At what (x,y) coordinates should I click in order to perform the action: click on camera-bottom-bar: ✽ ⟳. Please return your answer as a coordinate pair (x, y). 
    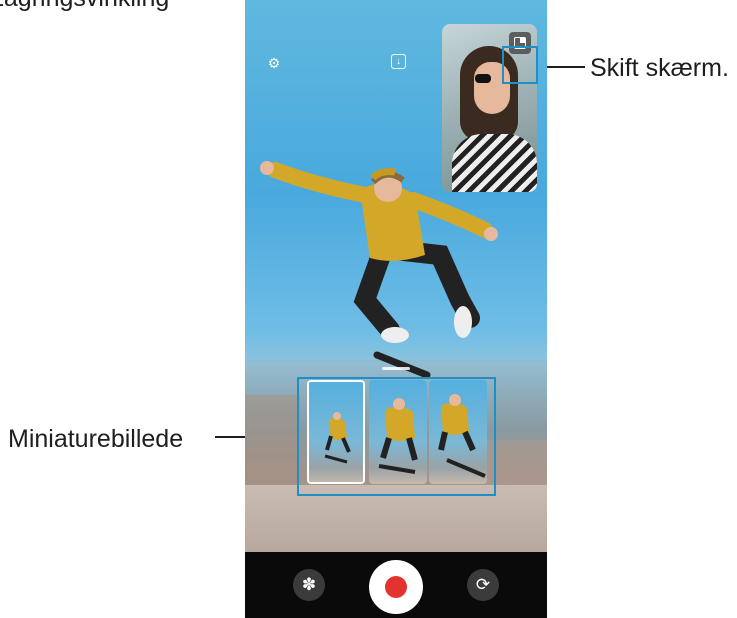
    Looking at the image, I should click on (396, 585).